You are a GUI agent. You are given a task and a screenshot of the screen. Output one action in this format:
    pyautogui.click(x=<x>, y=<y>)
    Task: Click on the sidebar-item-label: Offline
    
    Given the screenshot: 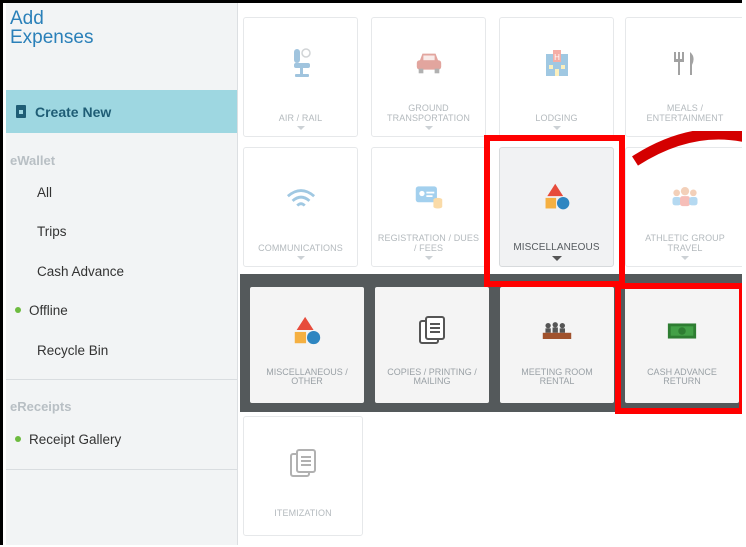 What is the action you would take?
    pyautogui.click(x=48, y=310)
    